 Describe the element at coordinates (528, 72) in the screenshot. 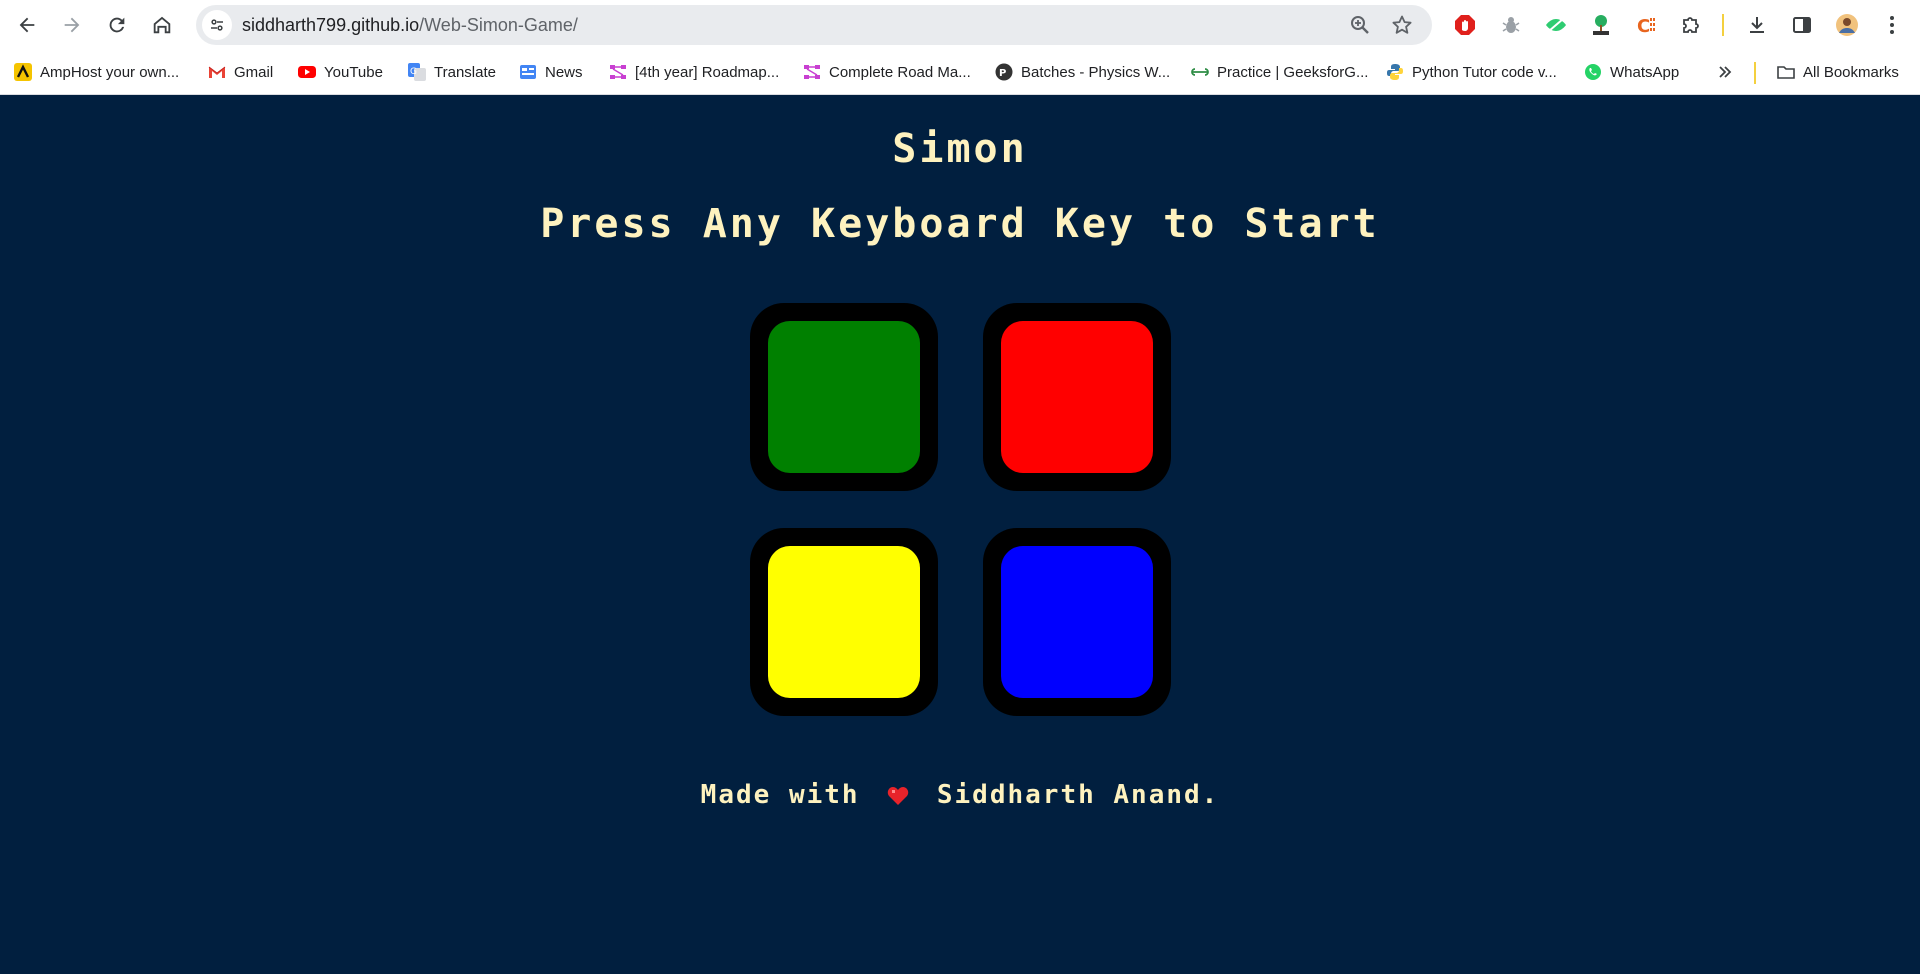

I see `news-icon` at that location.